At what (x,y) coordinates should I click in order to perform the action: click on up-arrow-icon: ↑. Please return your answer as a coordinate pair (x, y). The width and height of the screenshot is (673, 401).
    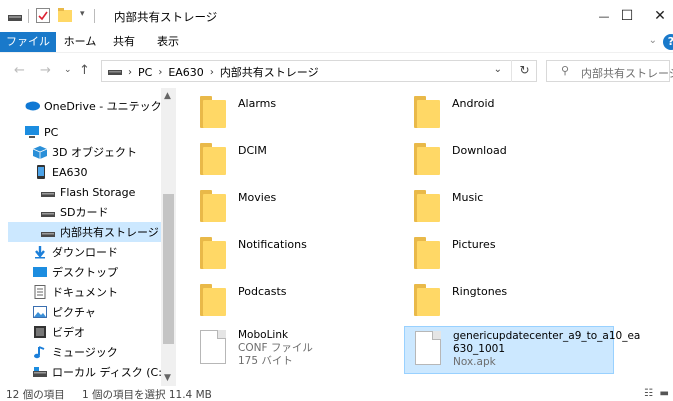
    Looking at the image, I should click on (84, 70).